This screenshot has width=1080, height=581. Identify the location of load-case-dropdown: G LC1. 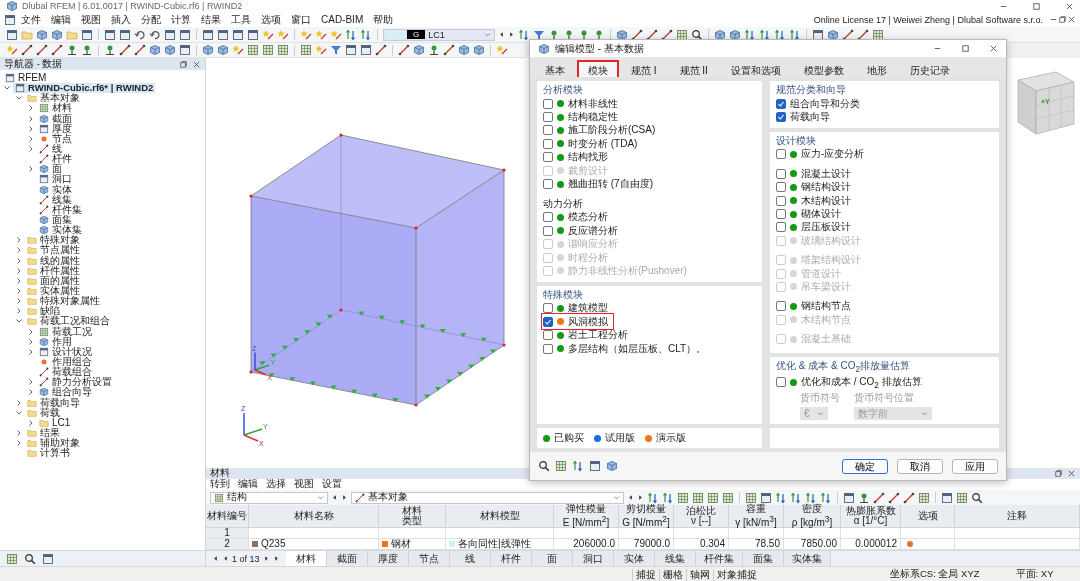
(439, 34).